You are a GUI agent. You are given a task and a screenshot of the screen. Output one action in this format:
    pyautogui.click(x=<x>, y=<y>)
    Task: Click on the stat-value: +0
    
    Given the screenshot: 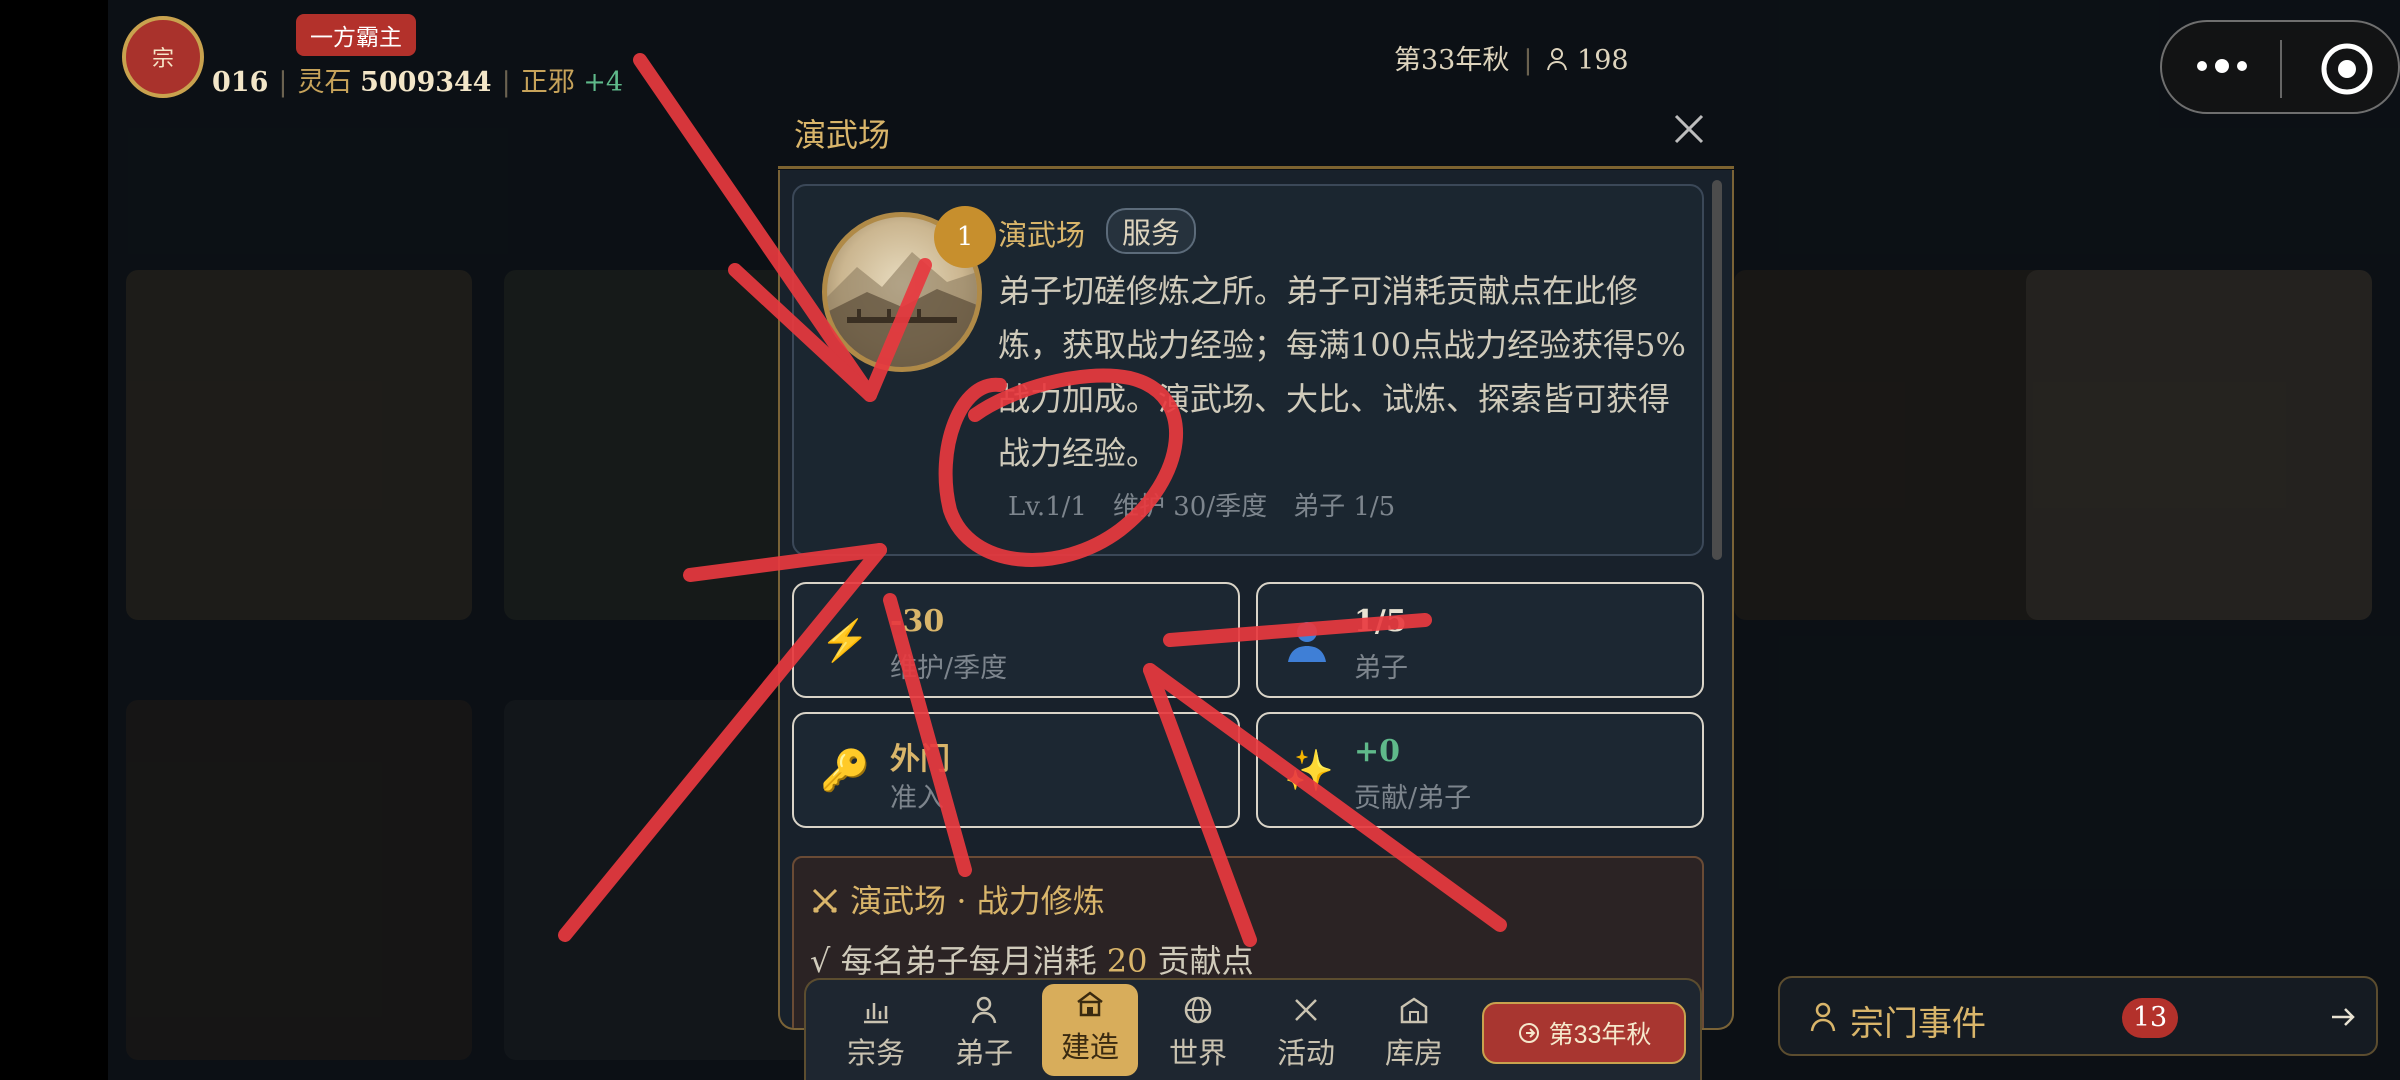 What is the action you would take?
    pyautogui.click(x=1377, y=751)
    